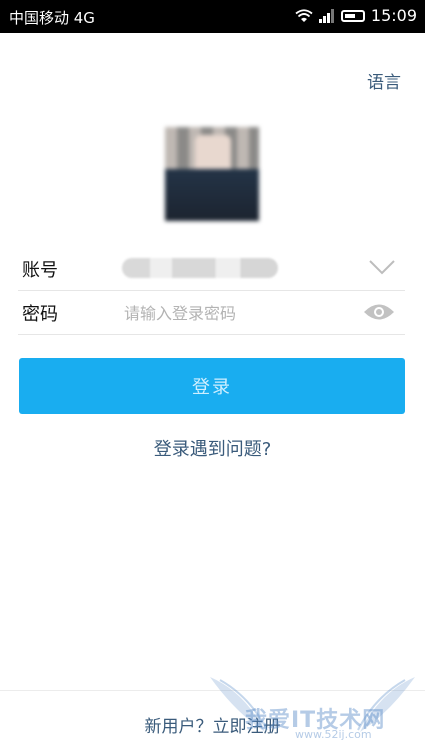 The image size is (425, 751). I want to click on password-row: 密码, so click(211, 312).